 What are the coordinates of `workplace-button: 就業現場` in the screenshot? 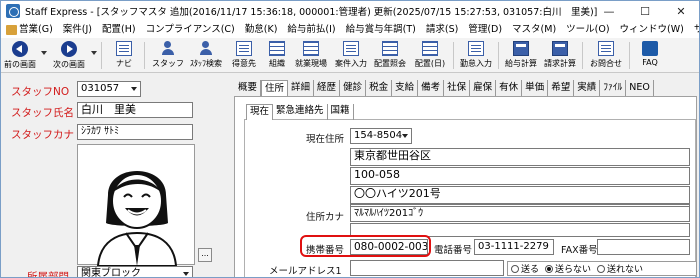 It's located at (311, 55).